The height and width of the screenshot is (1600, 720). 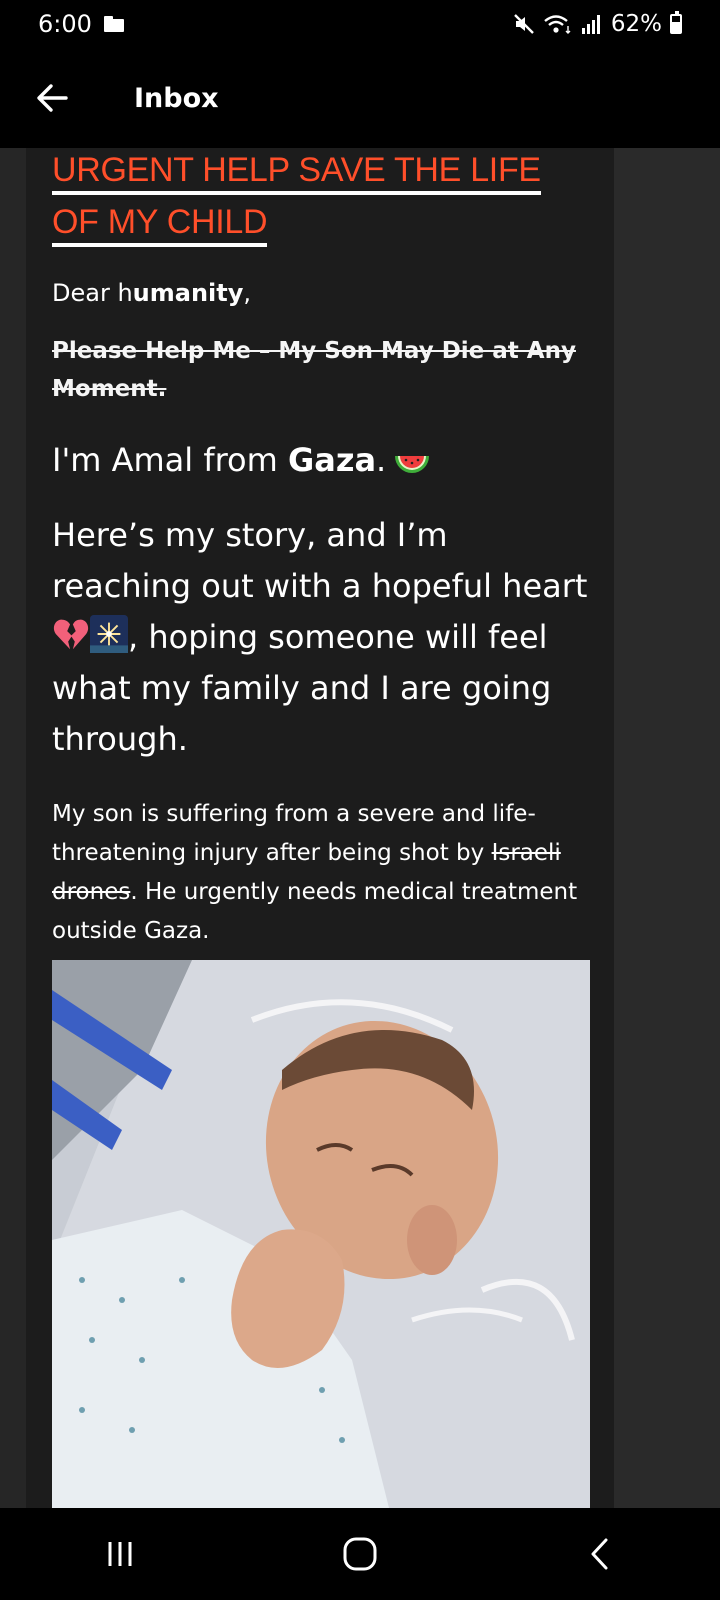 I want to click on nav-back-button, so click(x=600, y=1554).